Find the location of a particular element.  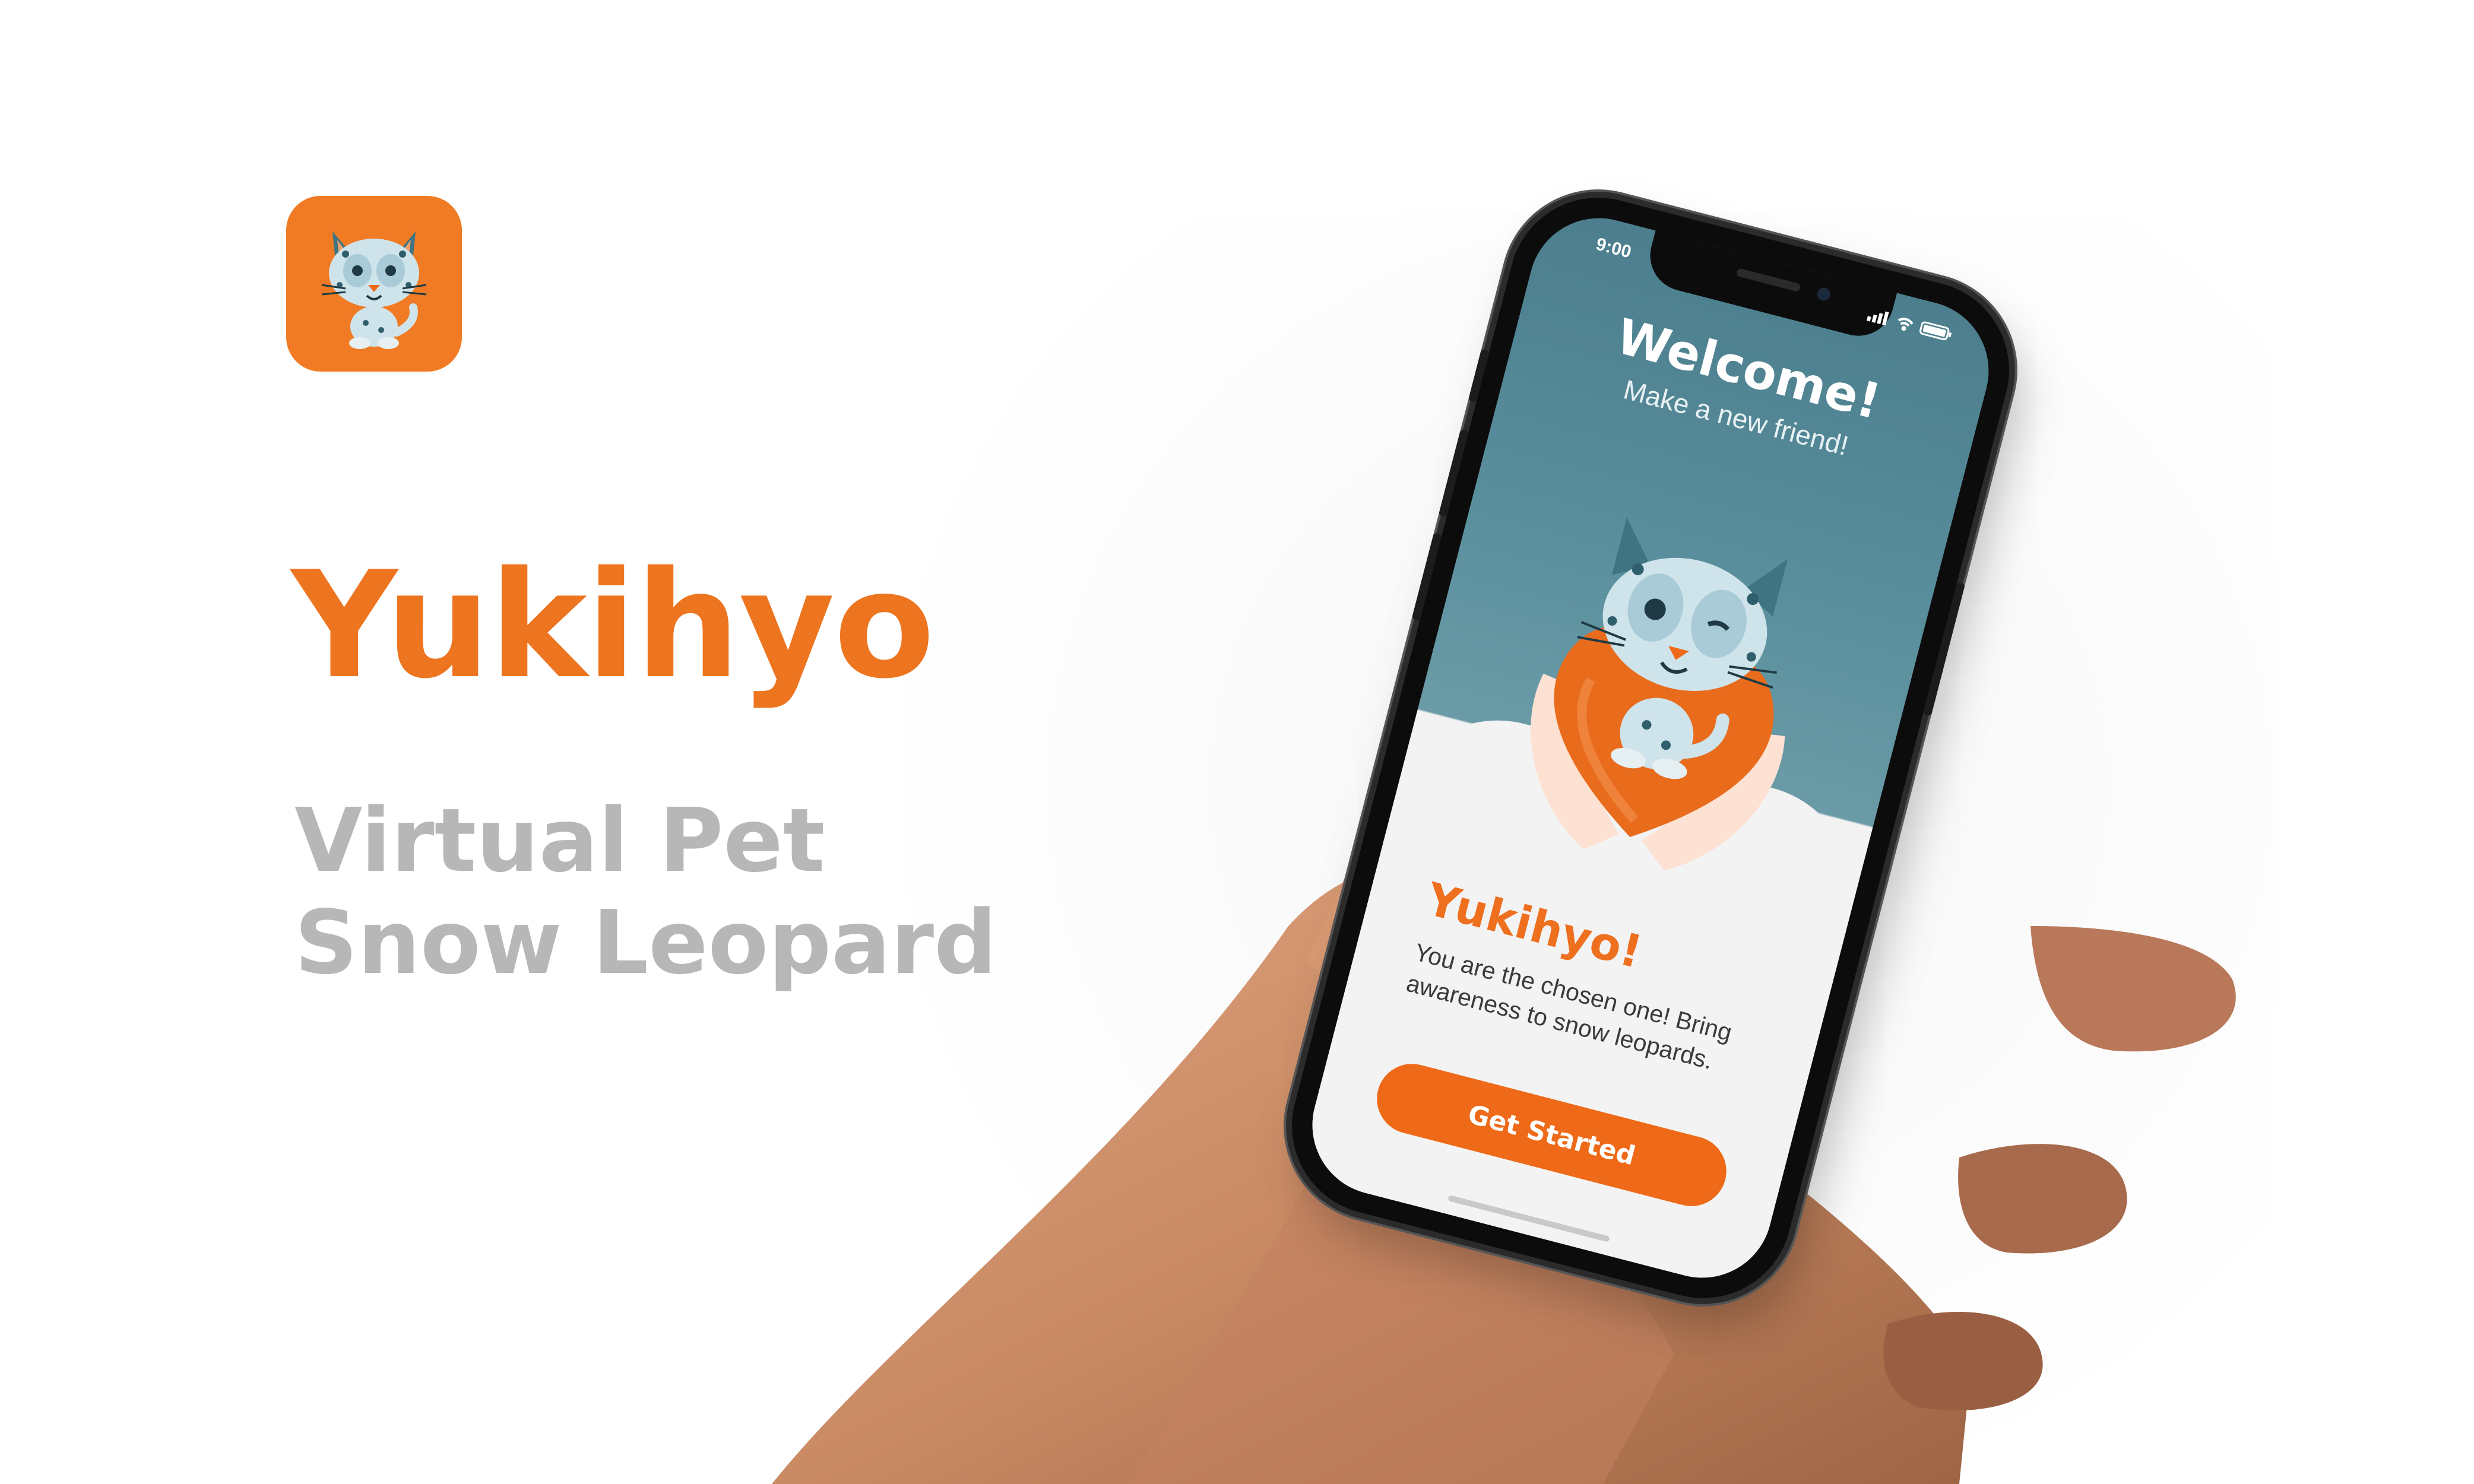

snow-leopard-mascot-icon is located at coordinates (374, 290).